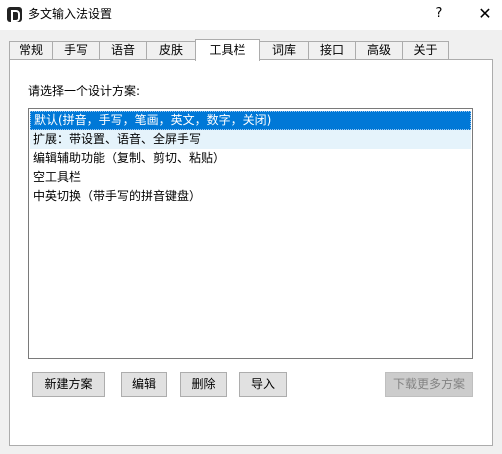  Describe the element at coordinates (284, 50) in the screenshot. I see `tab-dictionary: 词库` at that location.